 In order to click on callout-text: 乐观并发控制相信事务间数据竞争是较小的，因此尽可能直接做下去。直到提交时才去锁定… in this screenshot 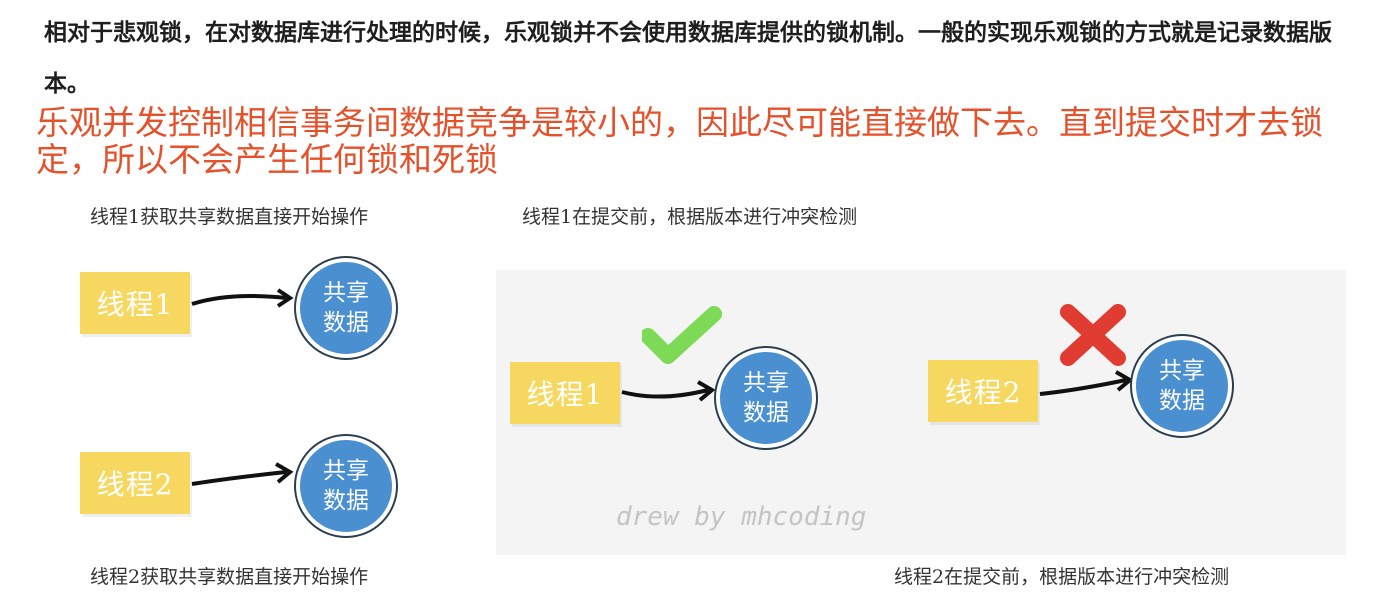, I will do `click(679, 141)`.